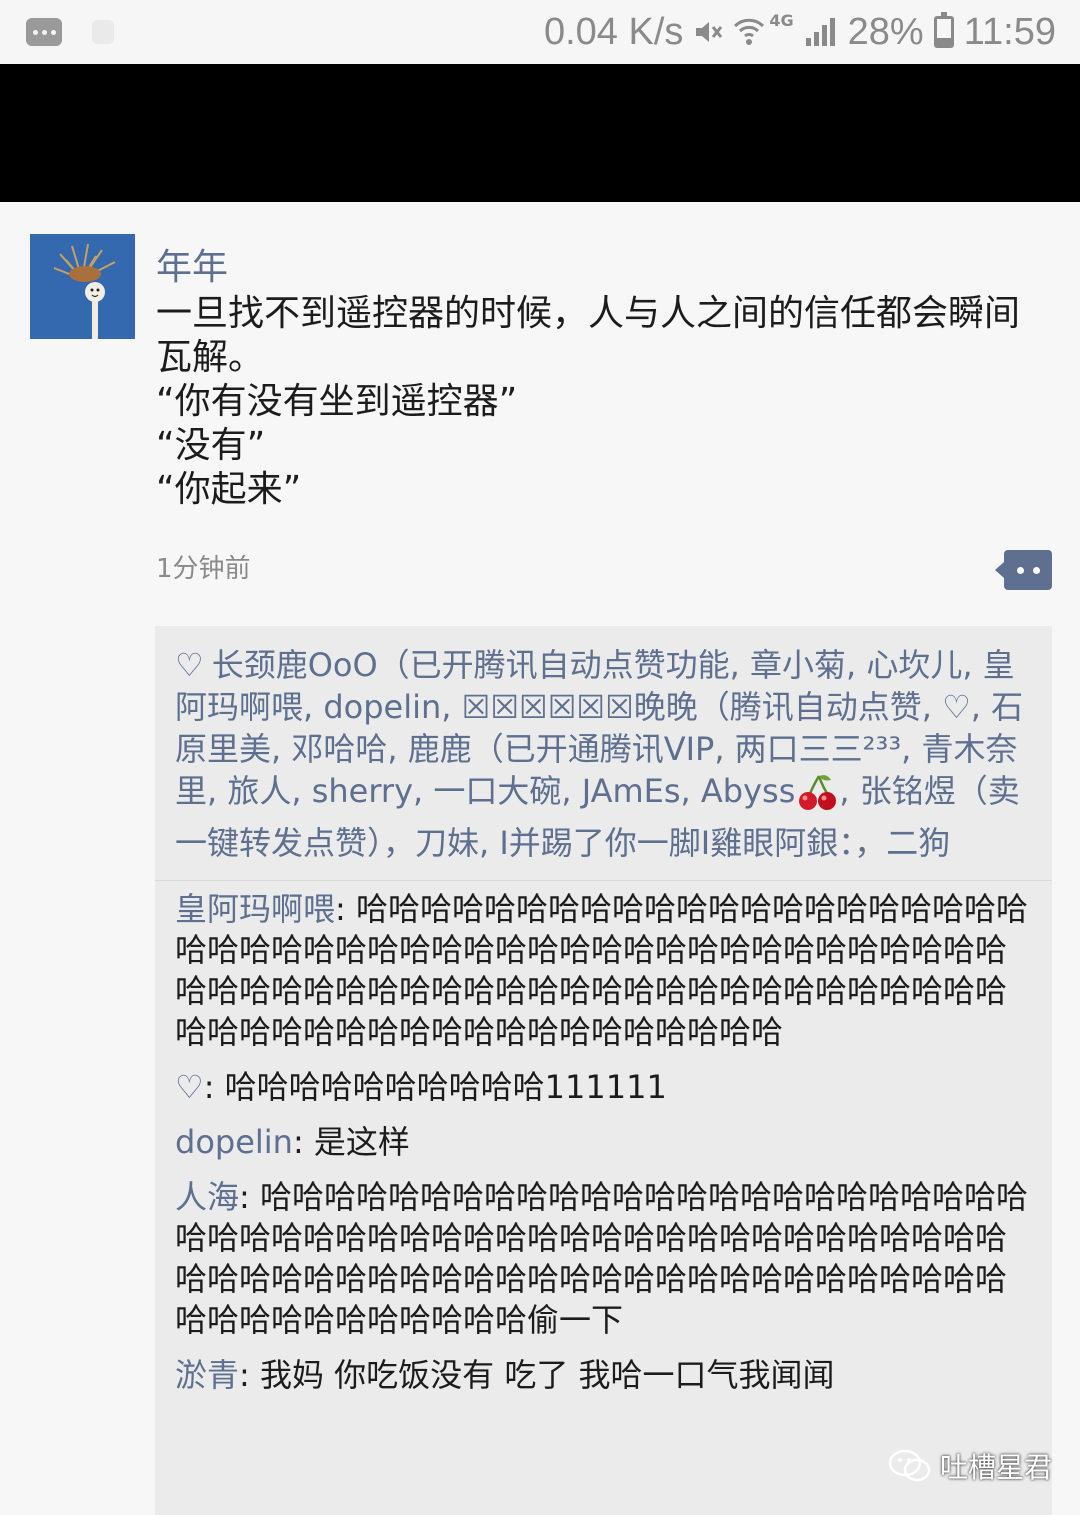  What do you see at coordinates (885, 31) in the screenshot?
I see `battery-percent: 28%` at bounding box center [885, 31].